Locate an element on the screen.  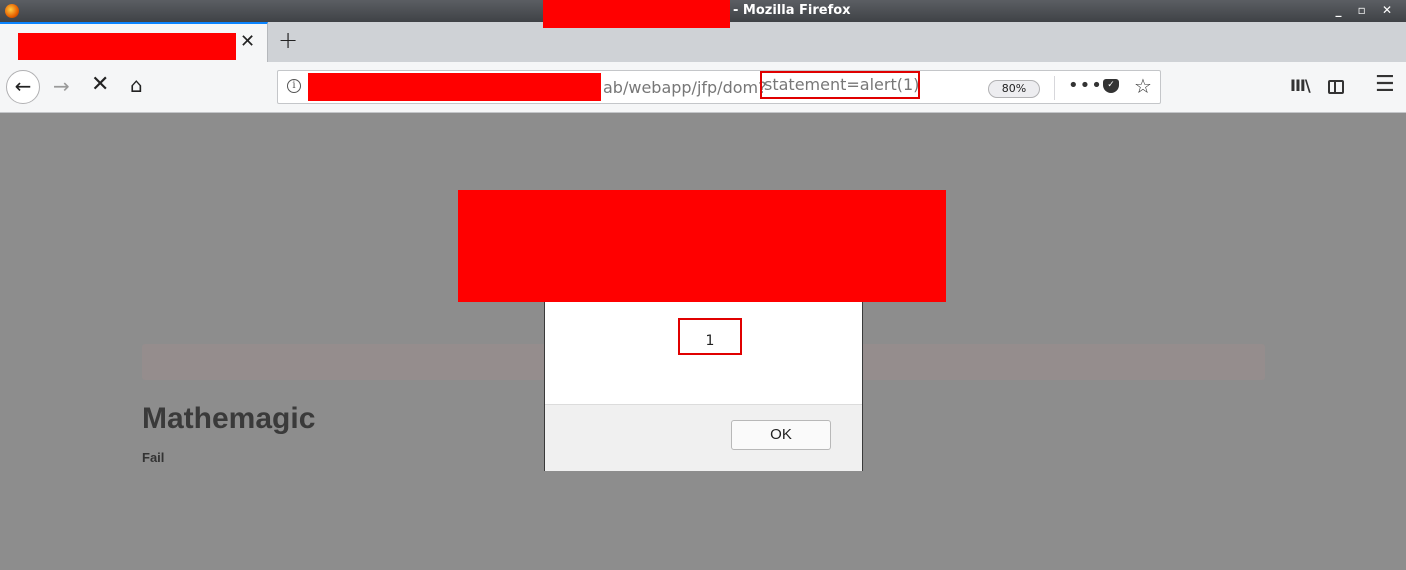
ok-button: OK is located at coordinates (781, 435).